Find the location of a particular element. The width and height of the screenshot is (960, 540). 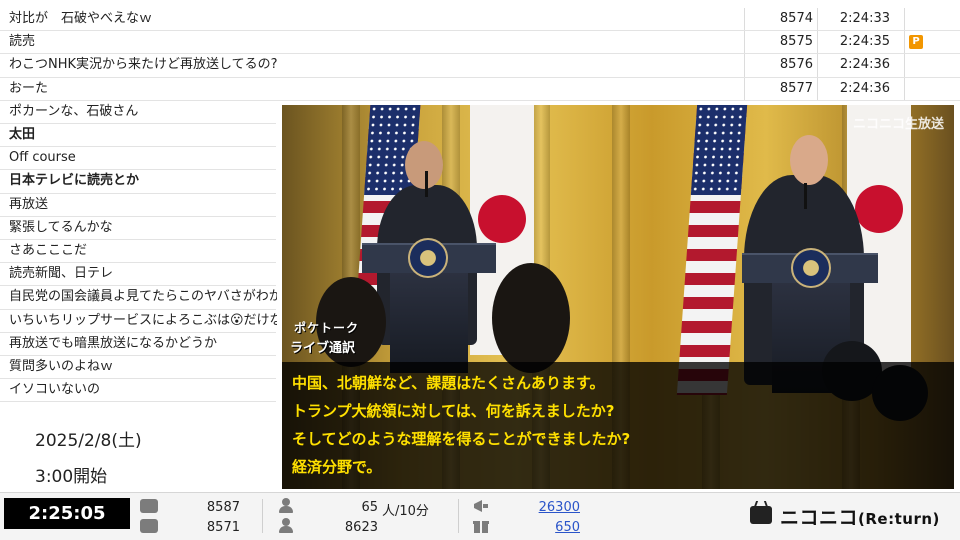

comment-text: 再放送でも暗黒放送になるかどうか is located at coordinates (113, 343).